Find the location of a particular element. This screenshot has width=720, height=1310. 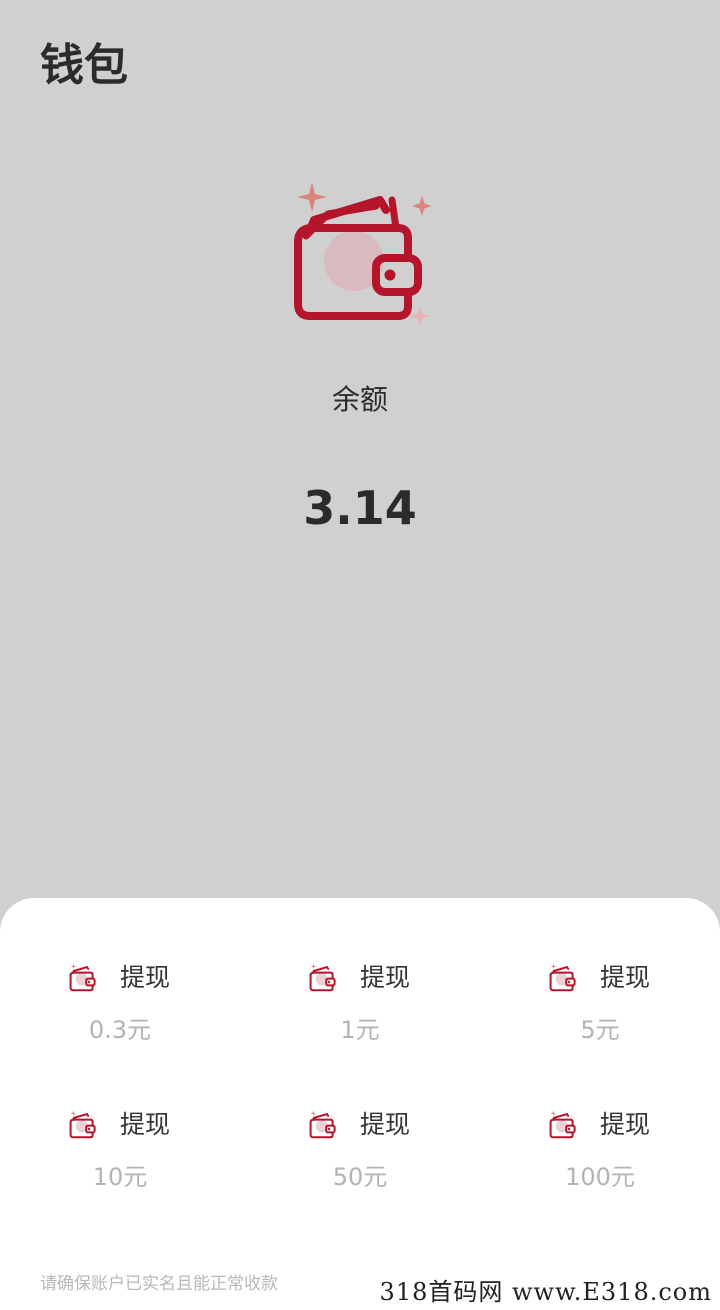

withdraw-option-amount: 5元 is located at coordinates (600, 1030).